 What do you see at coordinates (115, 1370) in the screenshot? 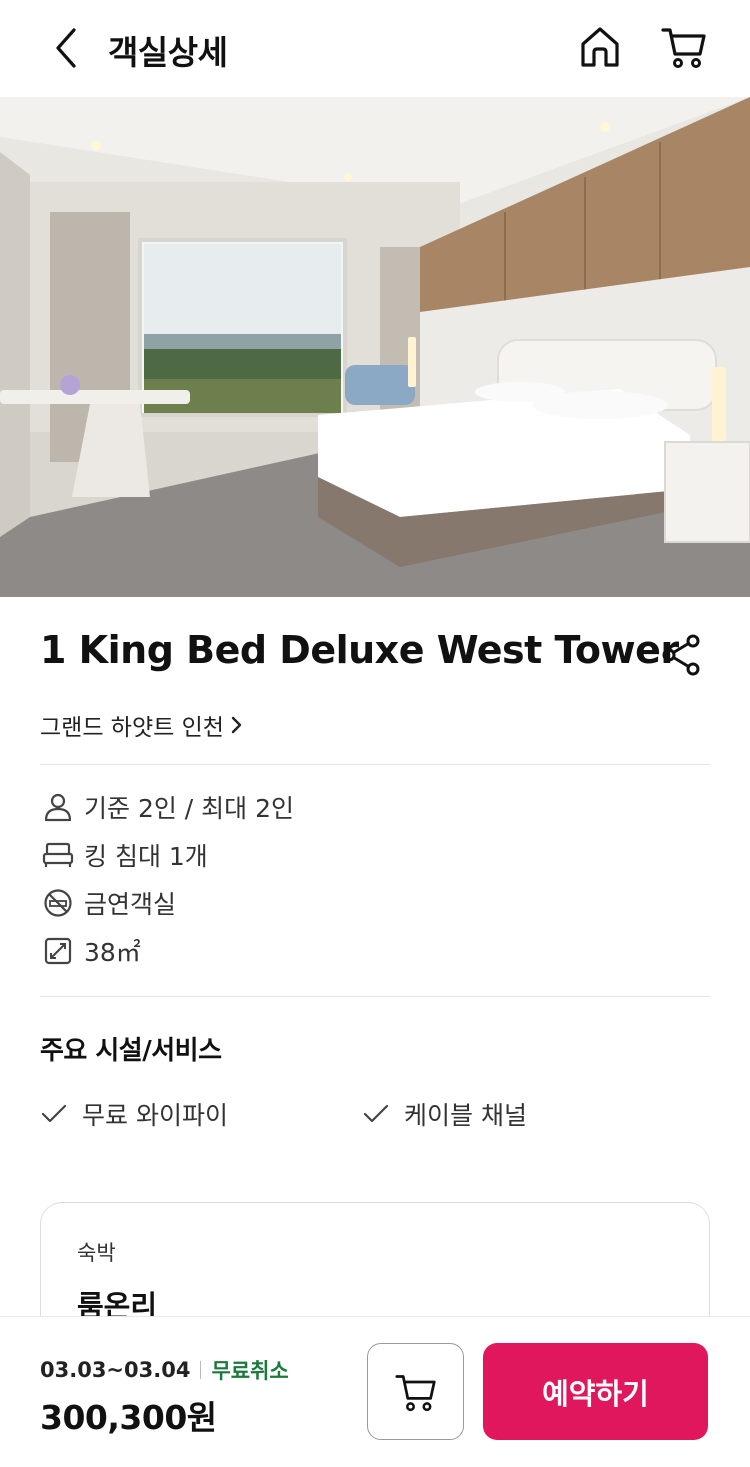
I see `stay-dates: 03.03~03.04` at bounding box center [115, 1370].